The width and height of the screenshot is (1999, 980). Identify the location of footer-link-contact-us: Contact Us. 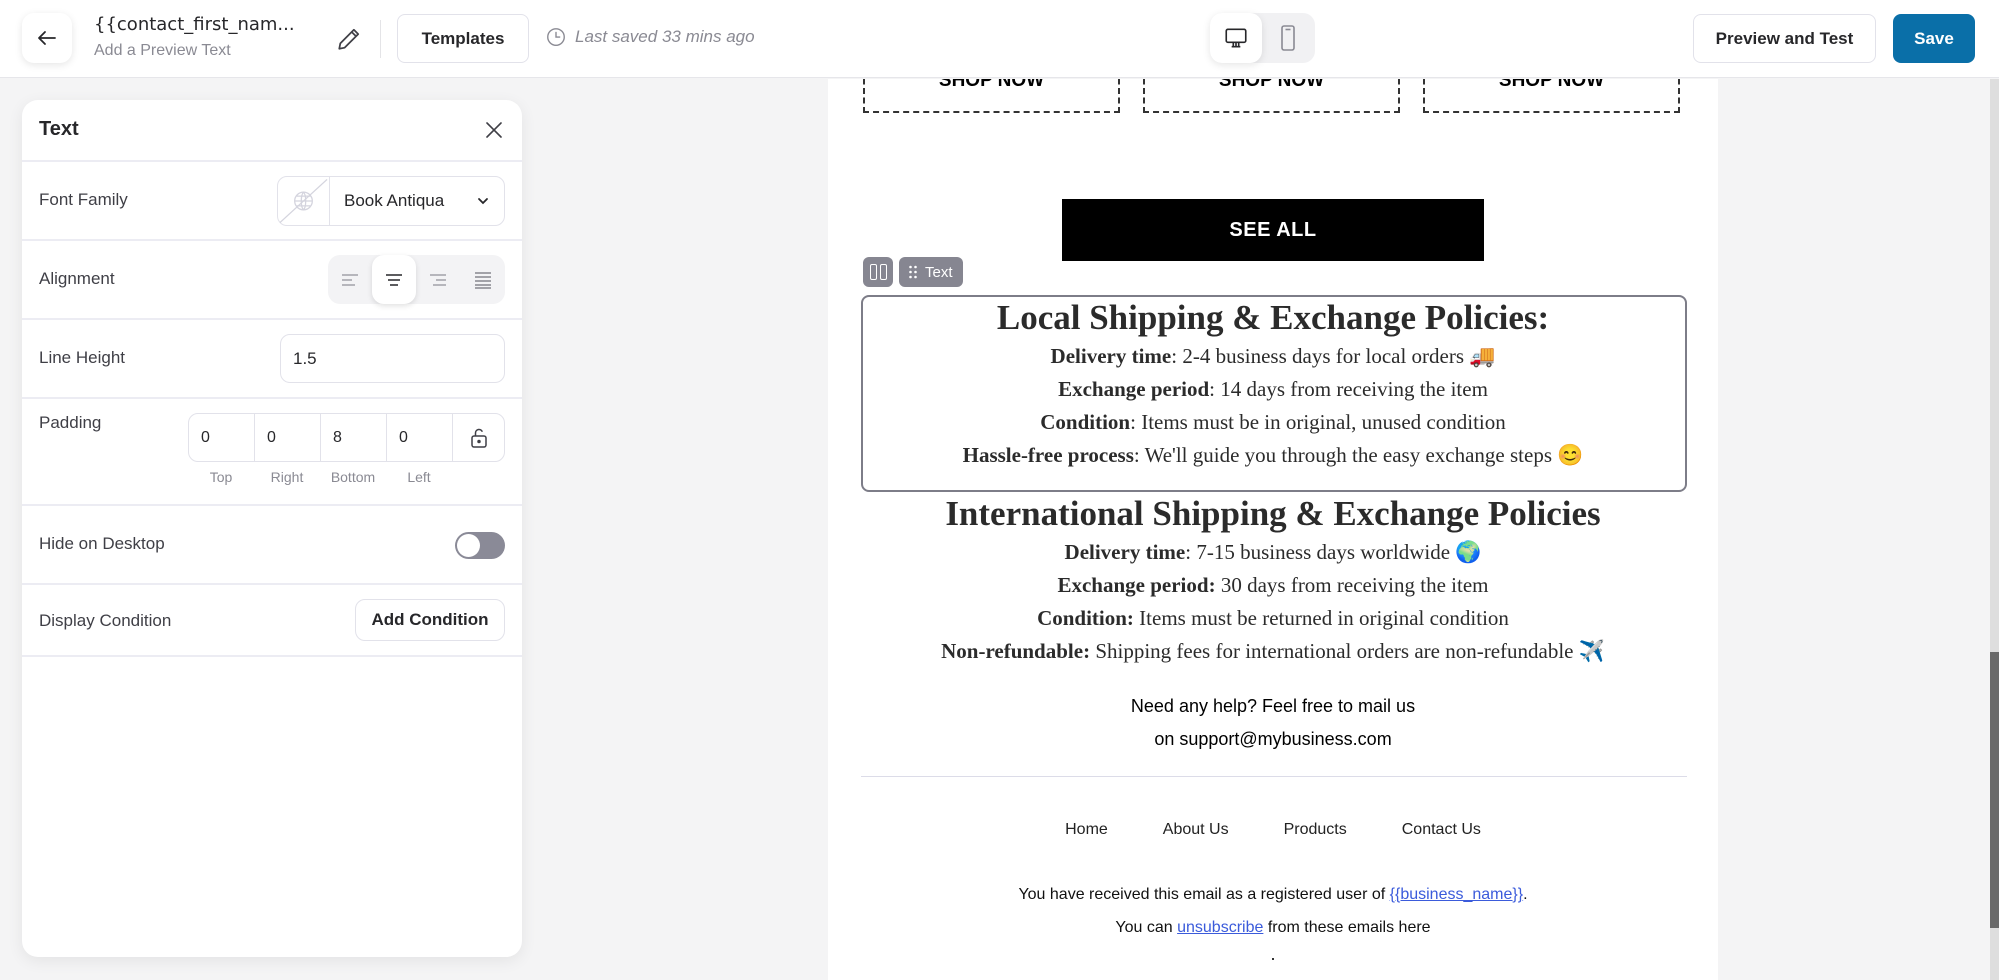
(1441, 830).